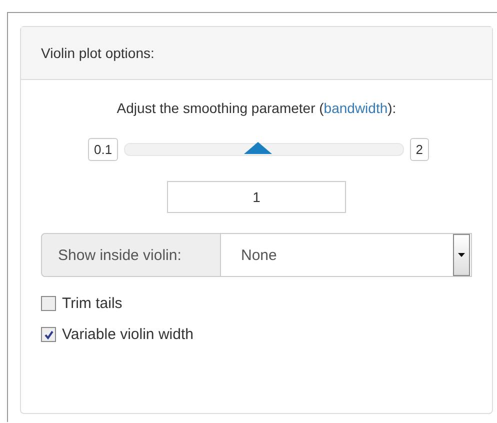  Describe the element at coordinates (97, 53) in the screenshot. I see `panel-title: Violin plot options:` at that location.